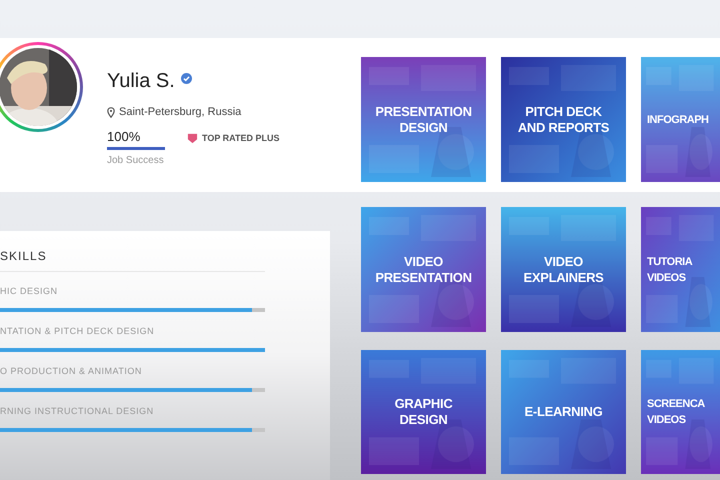 Image resolution: width=720 pixels, height=480 pixels. I want to click on service-tile: E-LEARNING, so click(563, 412).